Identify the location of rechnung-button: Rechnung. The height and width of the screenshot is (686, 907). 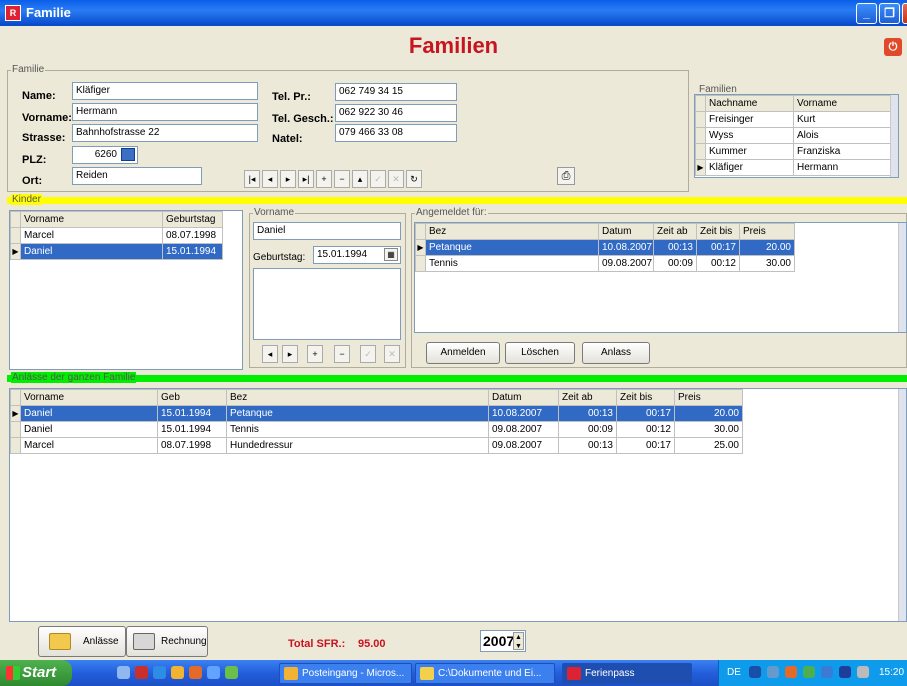
(167, 641).